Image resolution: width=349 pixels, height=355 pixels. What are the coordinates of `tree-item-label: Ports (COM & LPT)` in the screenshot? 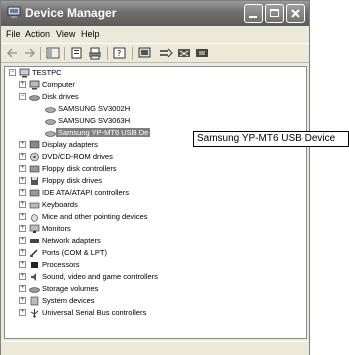 It's located at (75, 252).